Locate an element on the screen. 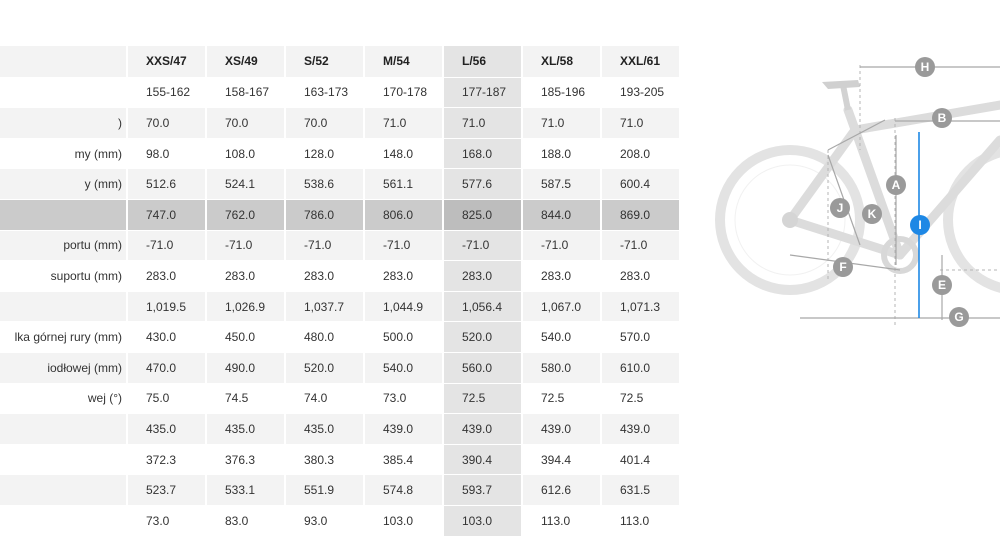 The width and height of the screenshot is (1000, 546). cell-xs49: 74.5 is located at coordinates (246, 399).